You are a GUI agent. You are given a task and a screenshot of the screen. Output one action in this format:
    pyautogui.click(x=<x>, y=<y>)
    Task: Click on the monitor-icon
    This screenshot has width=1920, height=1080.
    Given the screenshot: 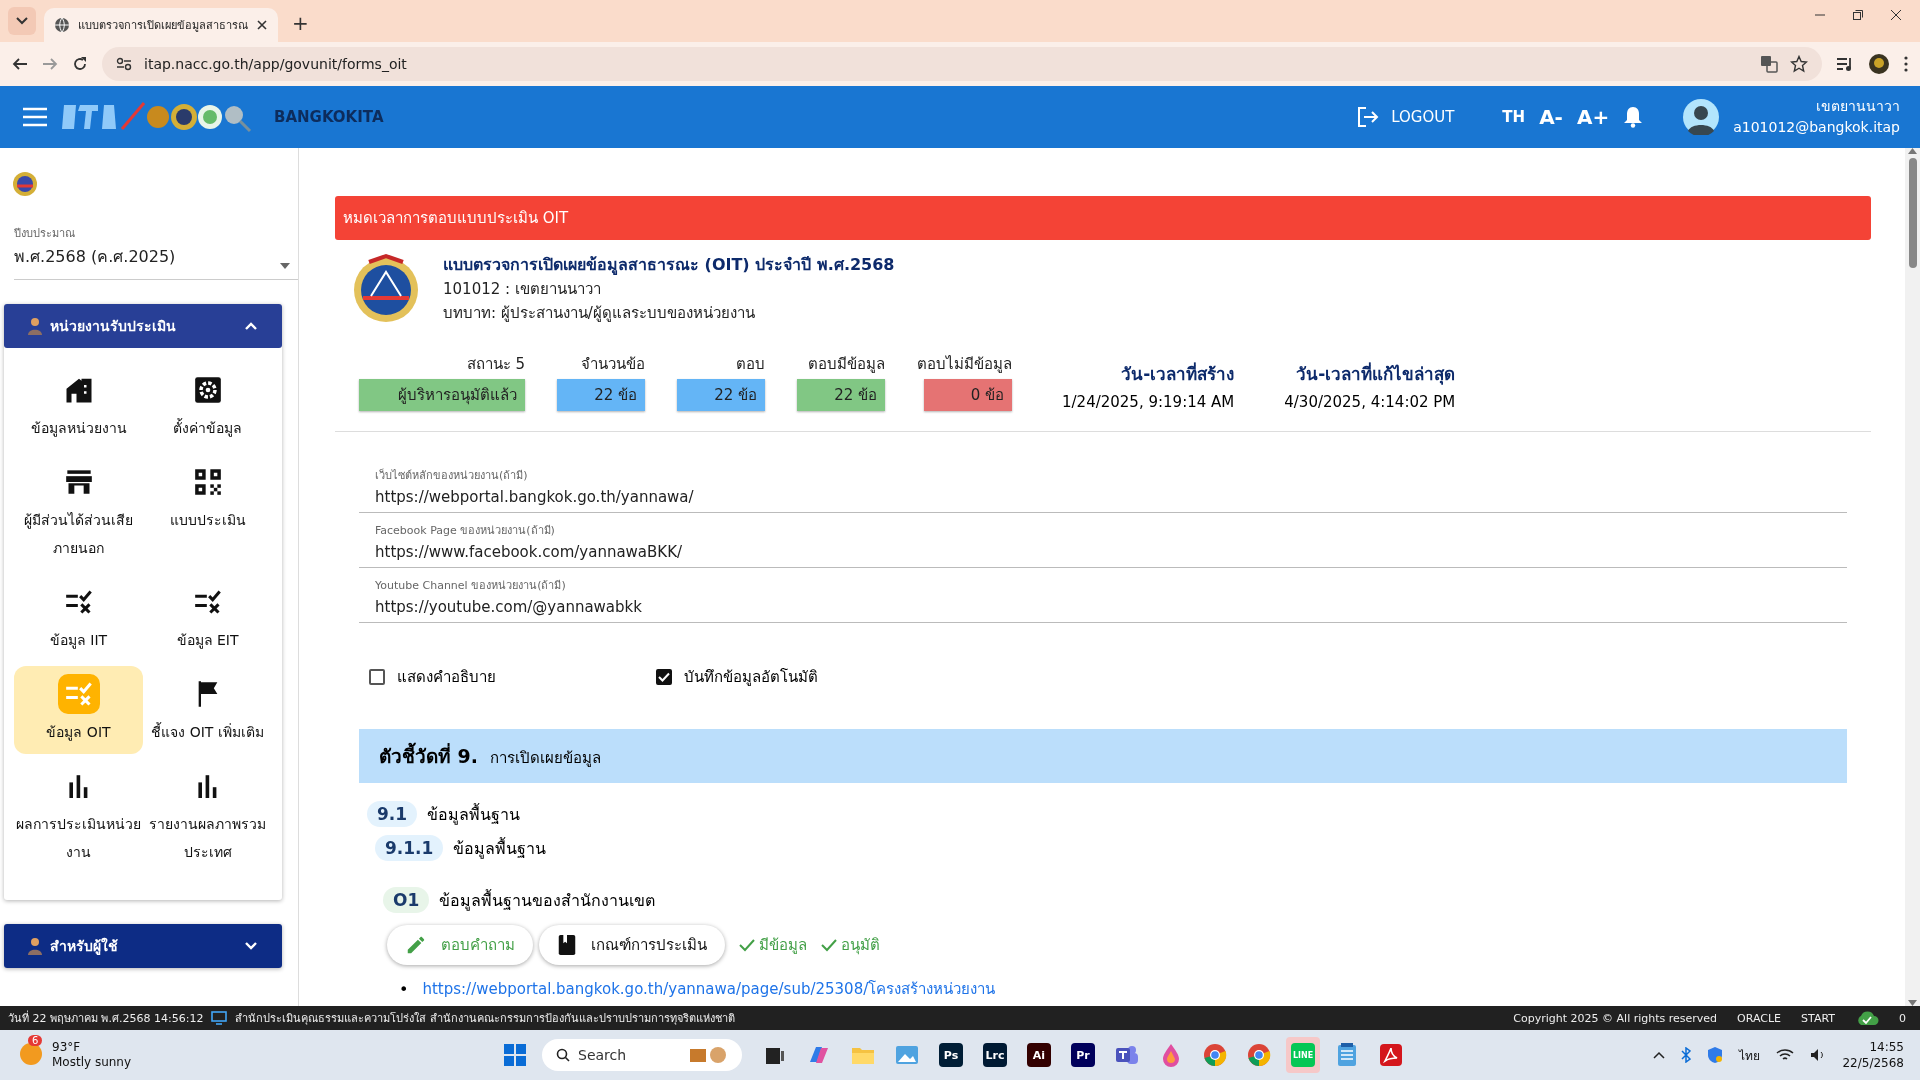 What is the action you would take?
    pyautogui.click(x=219, y=1018)
    